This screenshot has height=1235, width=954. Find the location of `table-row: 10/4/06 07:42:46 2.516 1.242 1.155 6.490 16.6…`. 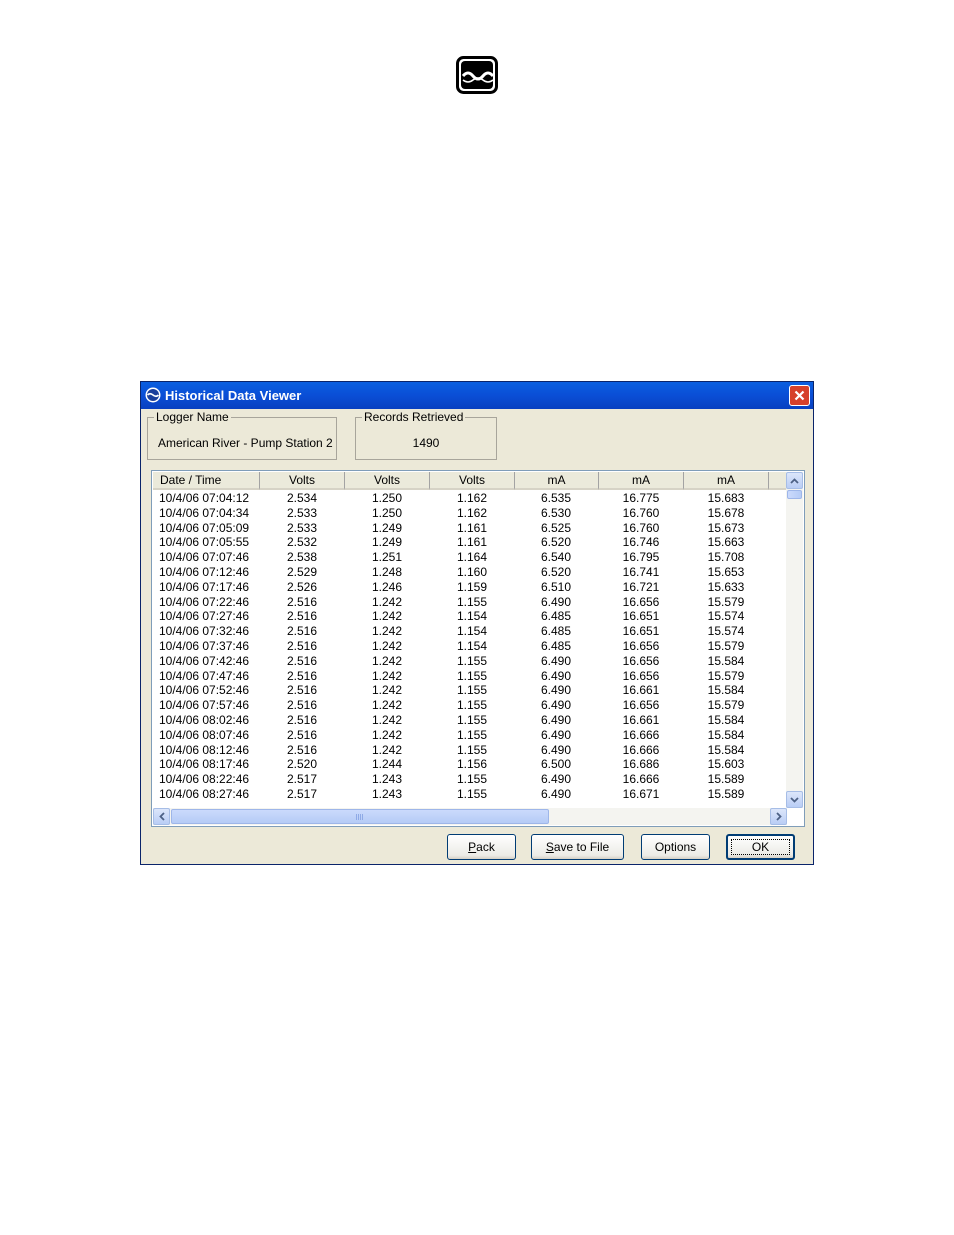

table-row: 10/4/06 07:42:46 2.516 1.242 1.155 6.490 16.6… is located at coordinates (468, 661).